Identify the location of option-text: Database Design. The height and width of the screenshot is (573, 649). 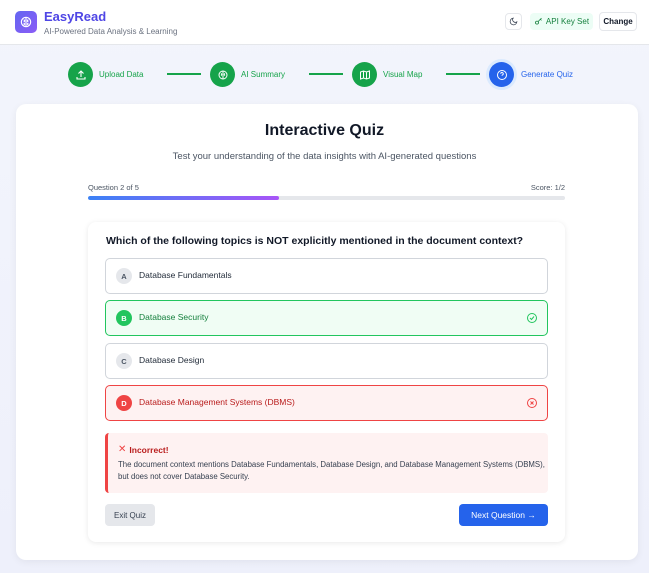
(172, 360).